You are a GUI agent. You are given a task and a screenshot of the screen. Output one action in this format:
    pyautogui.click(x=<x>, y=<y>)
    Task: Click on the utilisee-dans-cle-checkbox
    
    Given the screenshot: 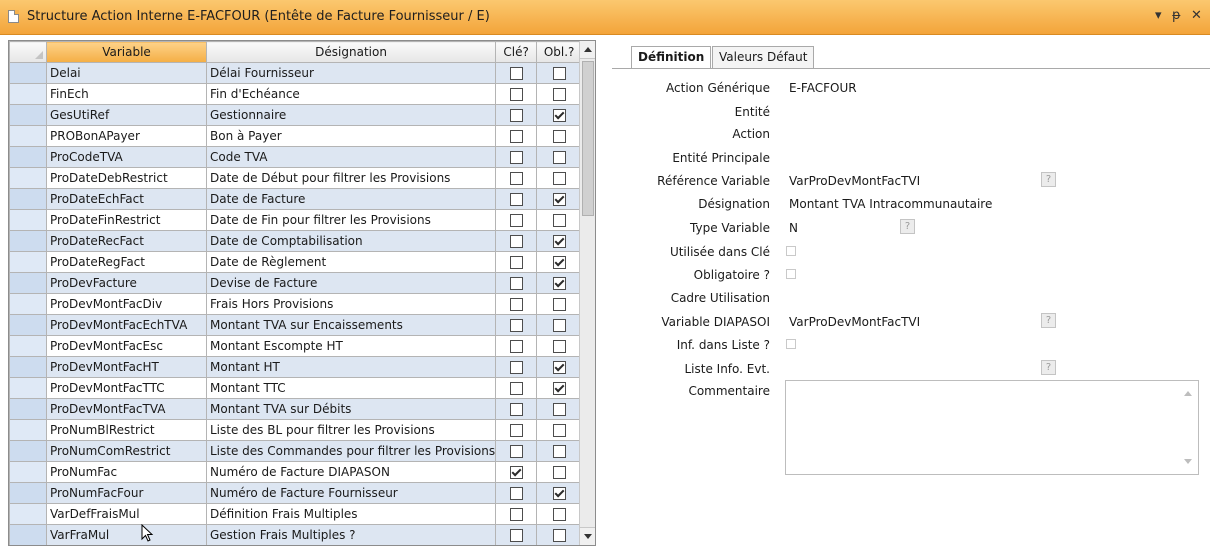 What is the action you would take?
    pyautogui.click(x=791, y=251)
    